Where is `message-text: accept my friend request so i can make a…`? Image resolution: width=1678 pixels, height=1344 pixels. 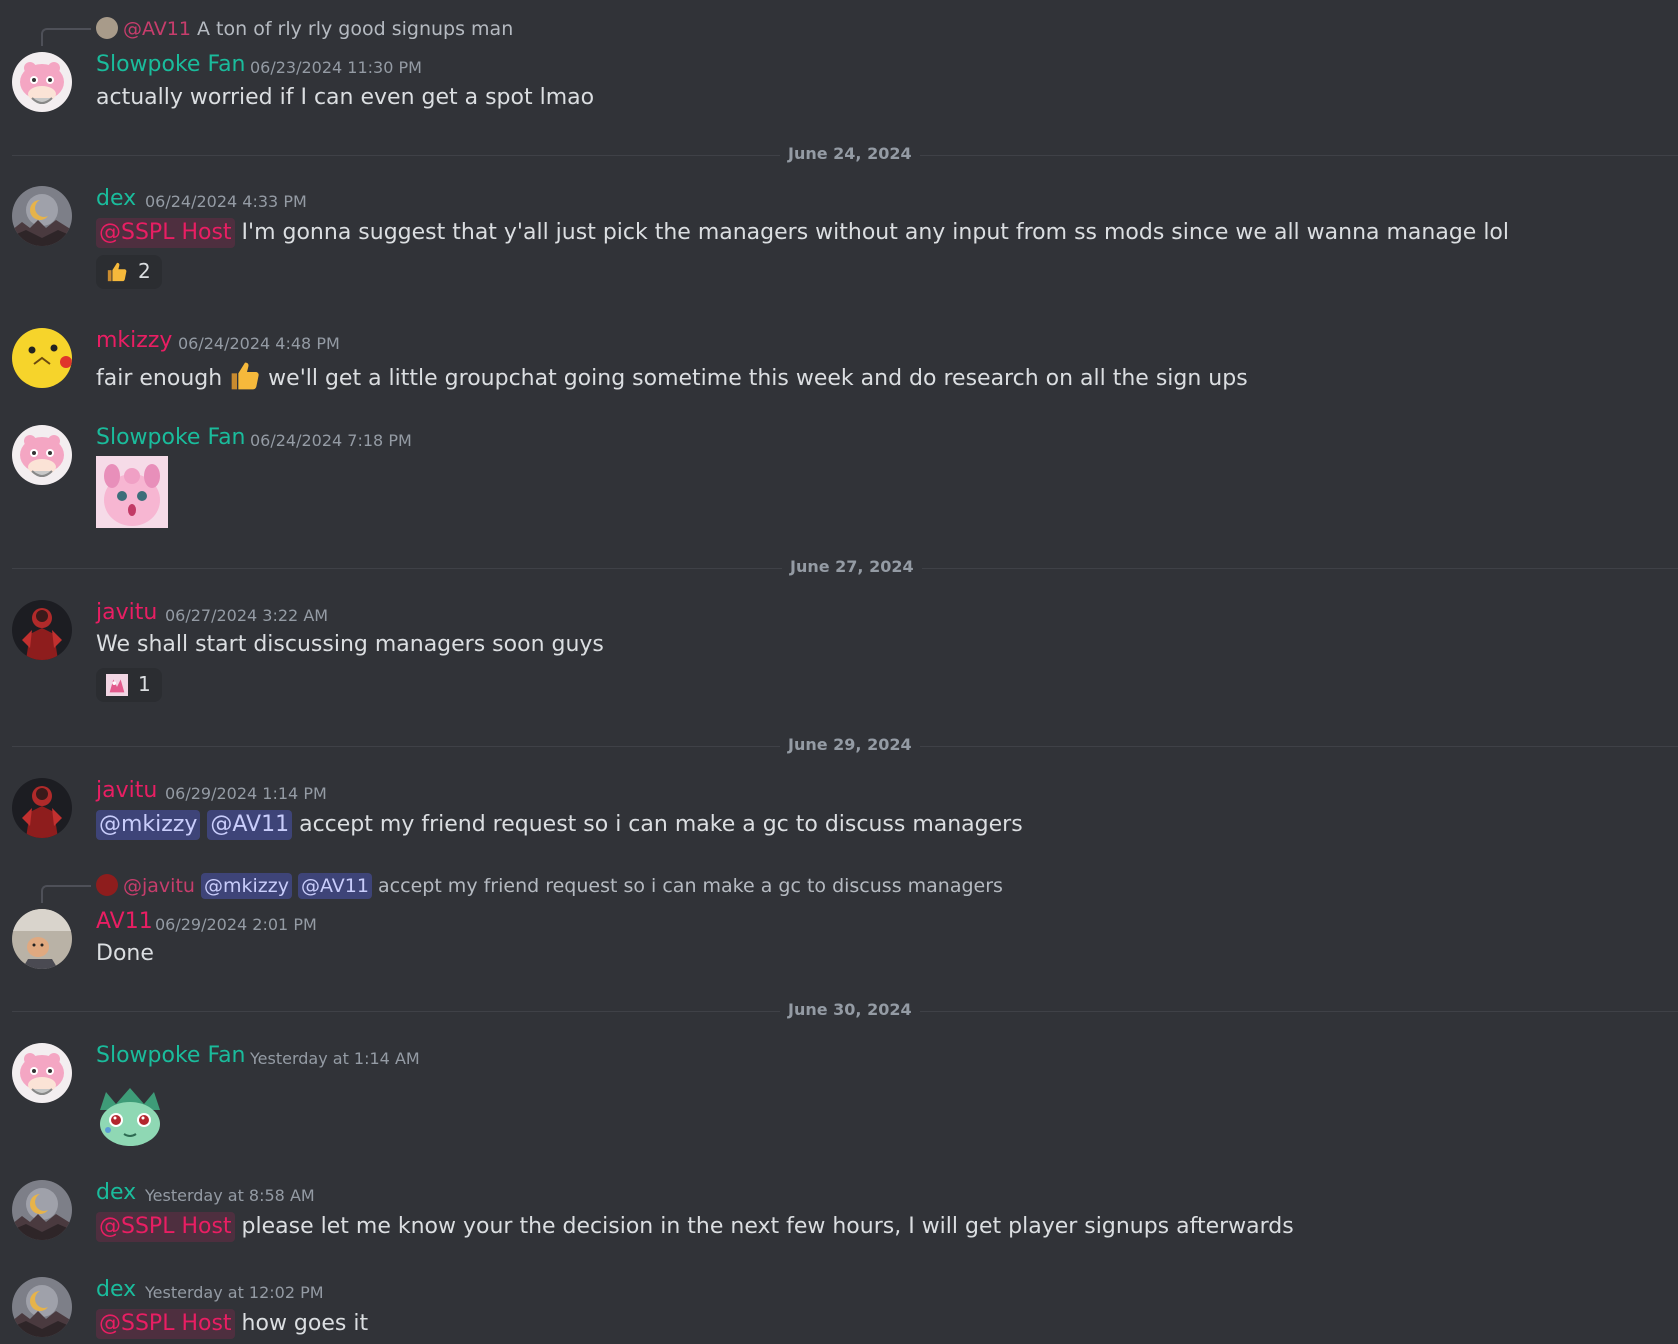 message-text: accept my friend request so i can make a… is located at coordinates (661, 824).